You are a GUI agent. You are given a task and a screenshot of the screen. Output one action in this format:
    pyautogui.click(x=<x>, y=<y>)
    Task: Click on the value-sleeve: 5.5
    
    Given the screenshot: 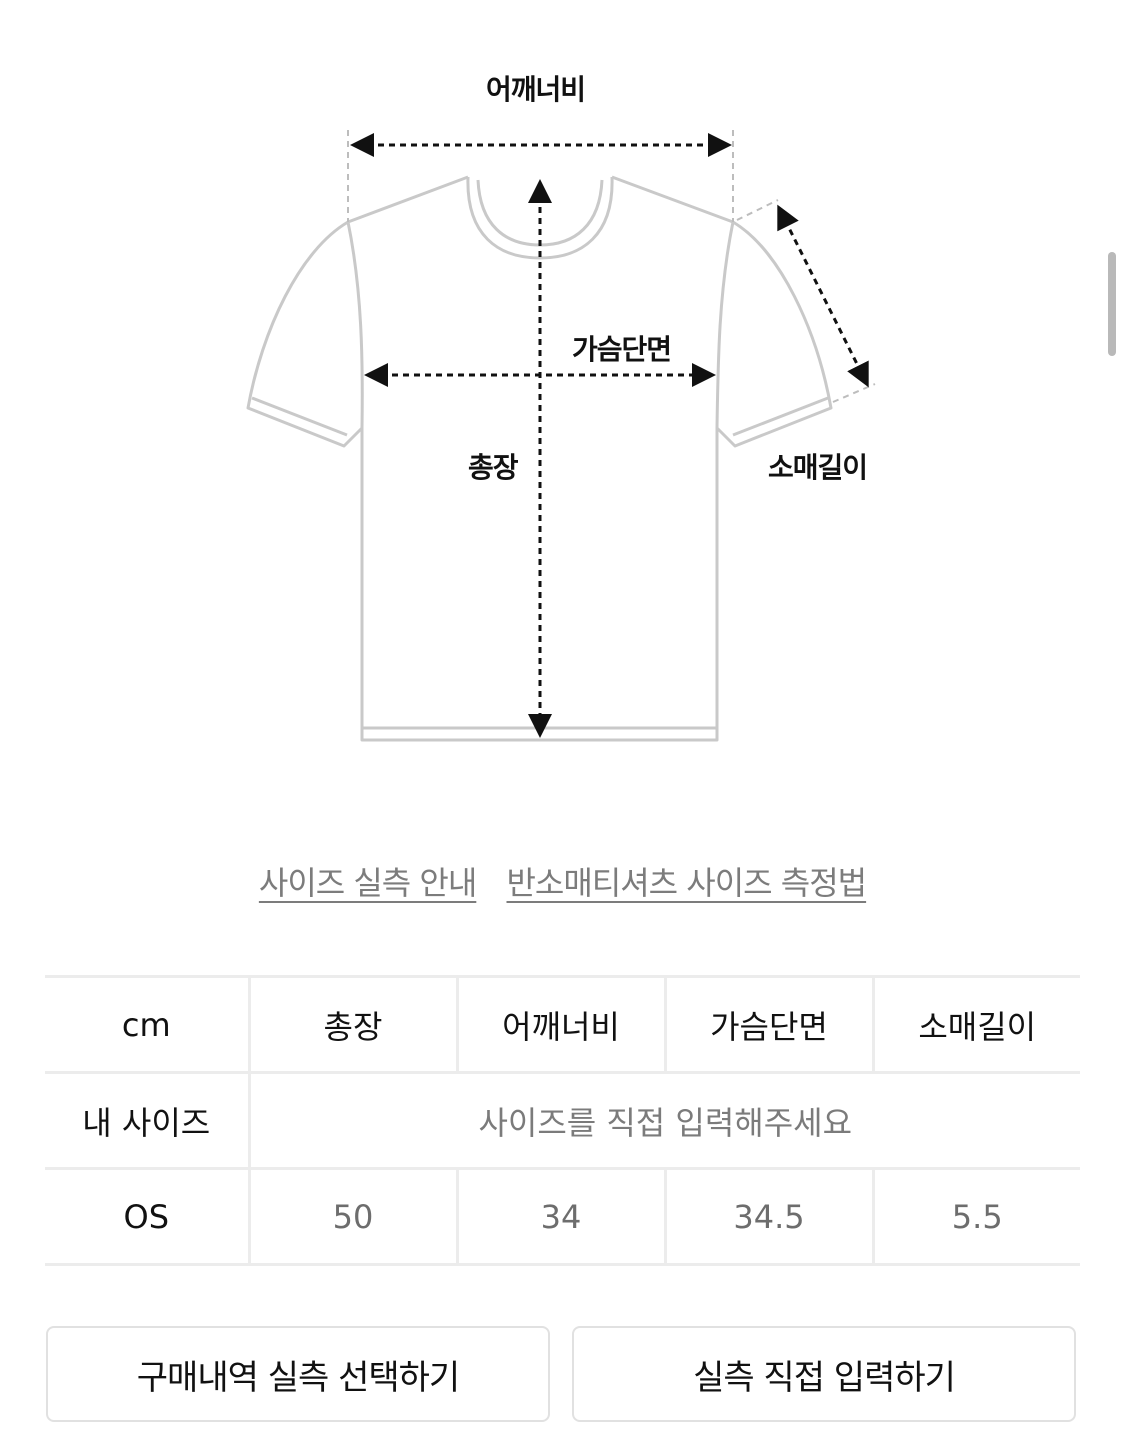 What is the action you would take?
    pyautogui.click(x=975, y=1216)
    